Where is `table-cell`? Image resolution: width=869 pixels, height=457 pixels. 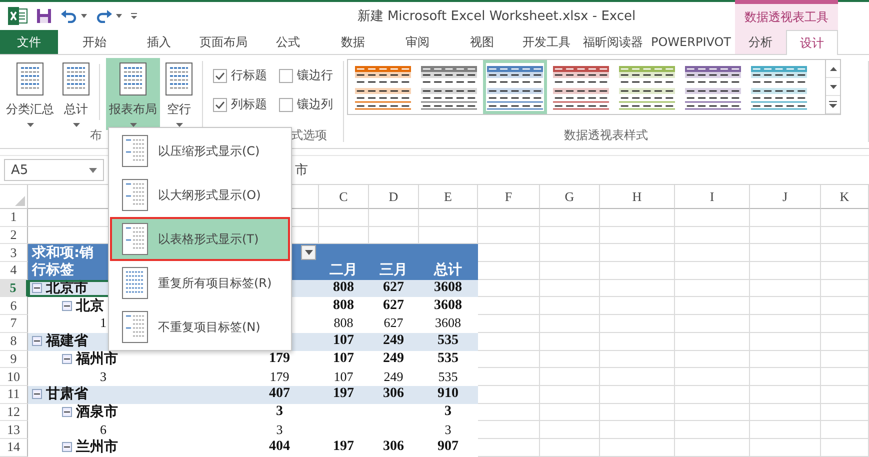 table-cell is located at coordinates (448, 218).